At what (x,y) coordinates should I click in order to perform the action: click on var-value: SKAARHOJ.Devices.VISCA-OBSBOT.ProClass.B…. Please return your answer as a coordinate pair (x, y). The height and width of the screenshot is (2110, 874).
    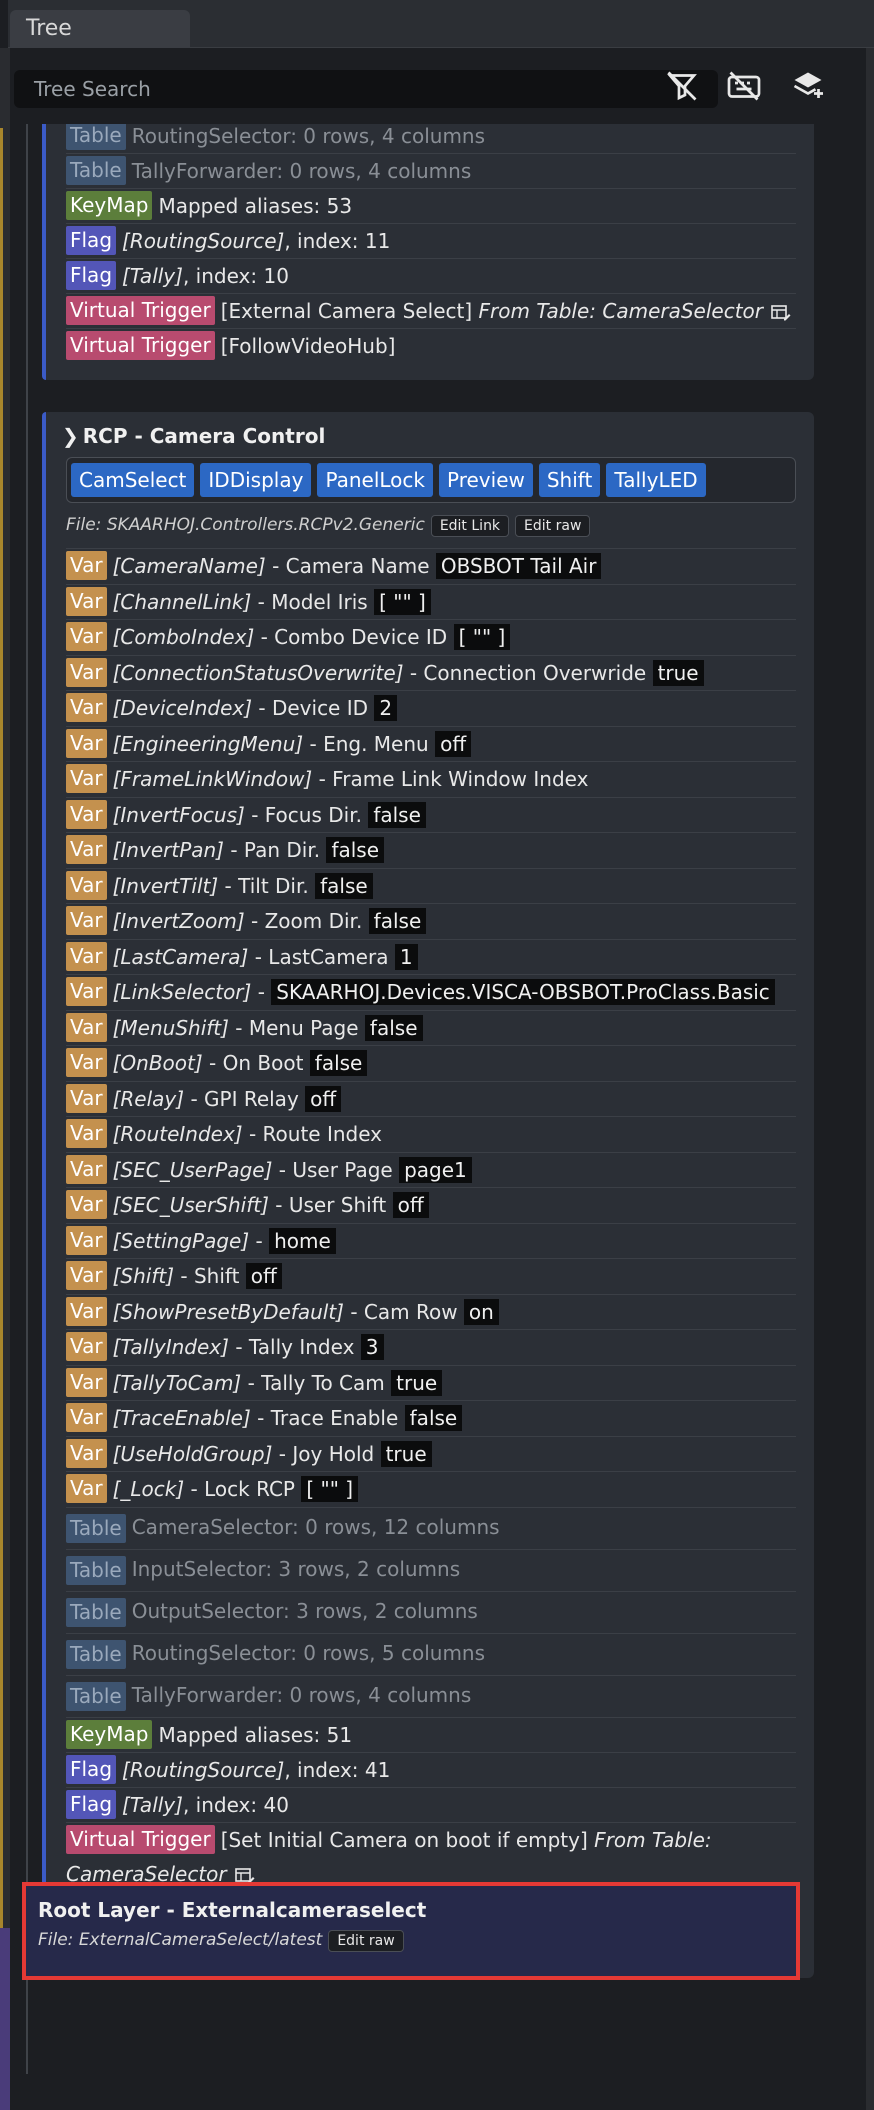
    Looking at the image, I should click on (523, 992).